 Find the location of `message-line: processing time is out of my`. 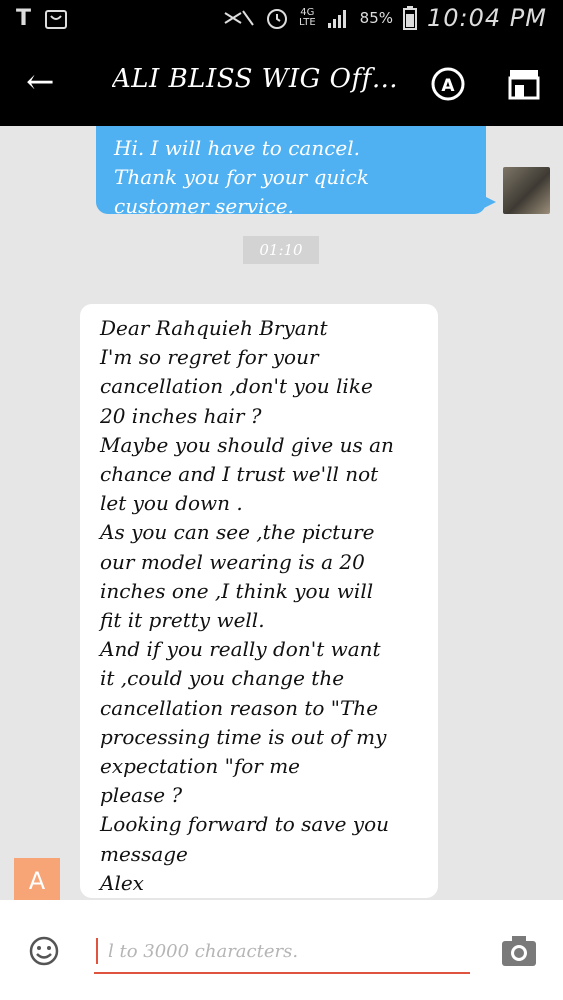

message-line: processing time is out of my is located at coordinates (243, 736).